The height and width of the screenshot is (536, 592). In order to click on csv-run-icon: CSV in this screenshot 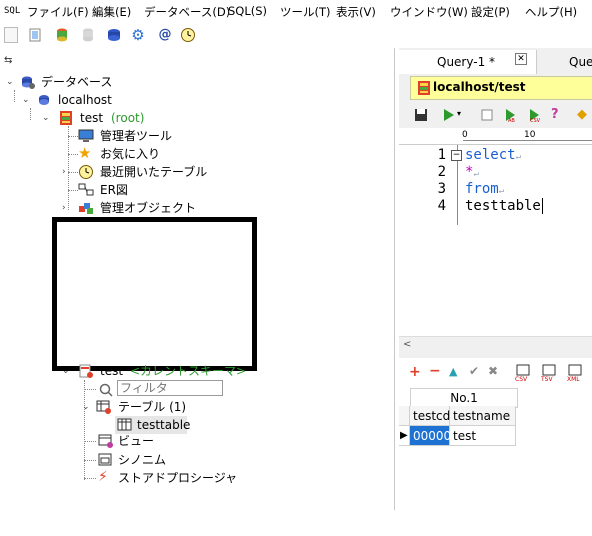, I will do `click(535, 115)`.